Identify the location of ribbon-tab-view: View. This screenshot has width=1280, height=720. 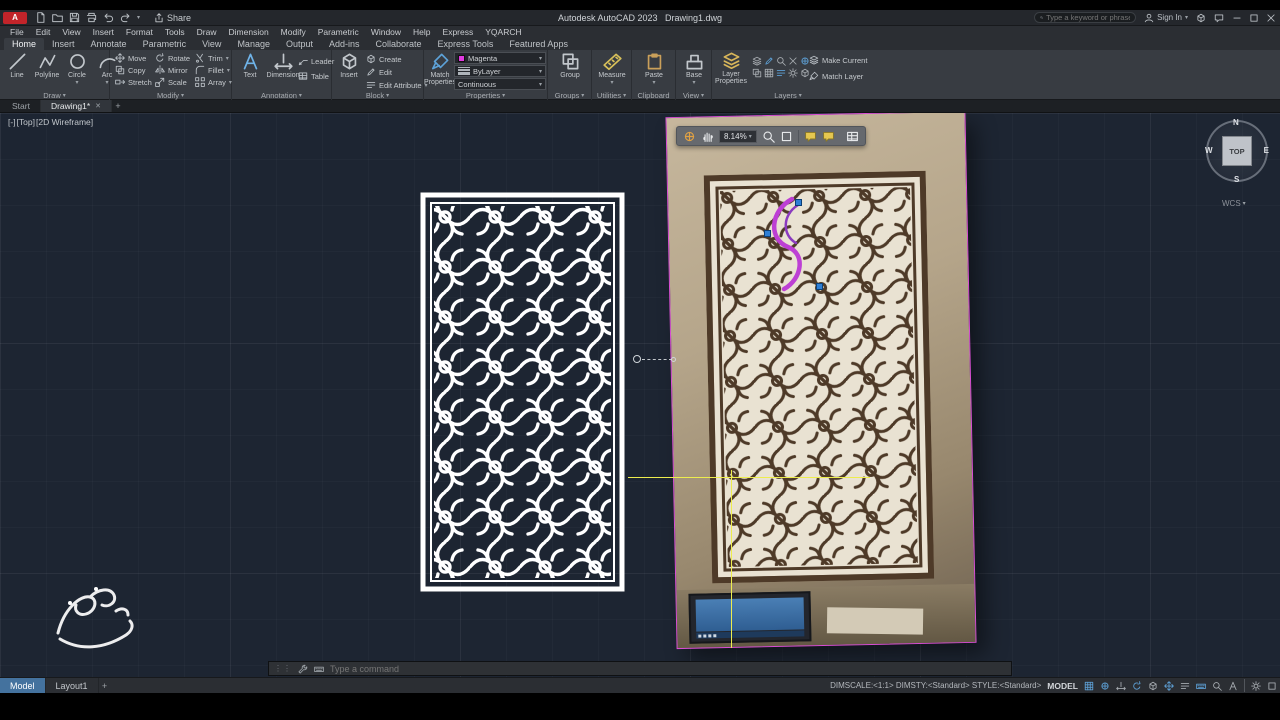
(211, 44).